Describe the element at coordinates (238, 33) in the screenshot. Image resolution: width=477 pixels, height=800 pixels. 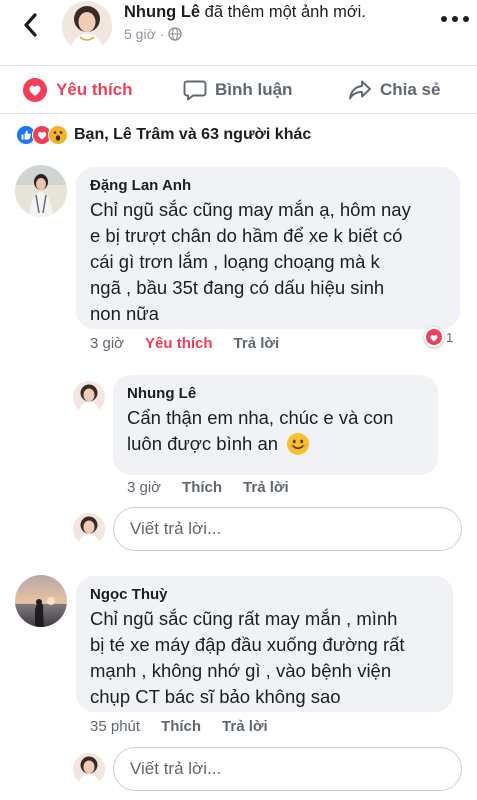
I see `post-header: Nhung Lê đã thêm một ảnh mới. 5 giờ ·` at that location.